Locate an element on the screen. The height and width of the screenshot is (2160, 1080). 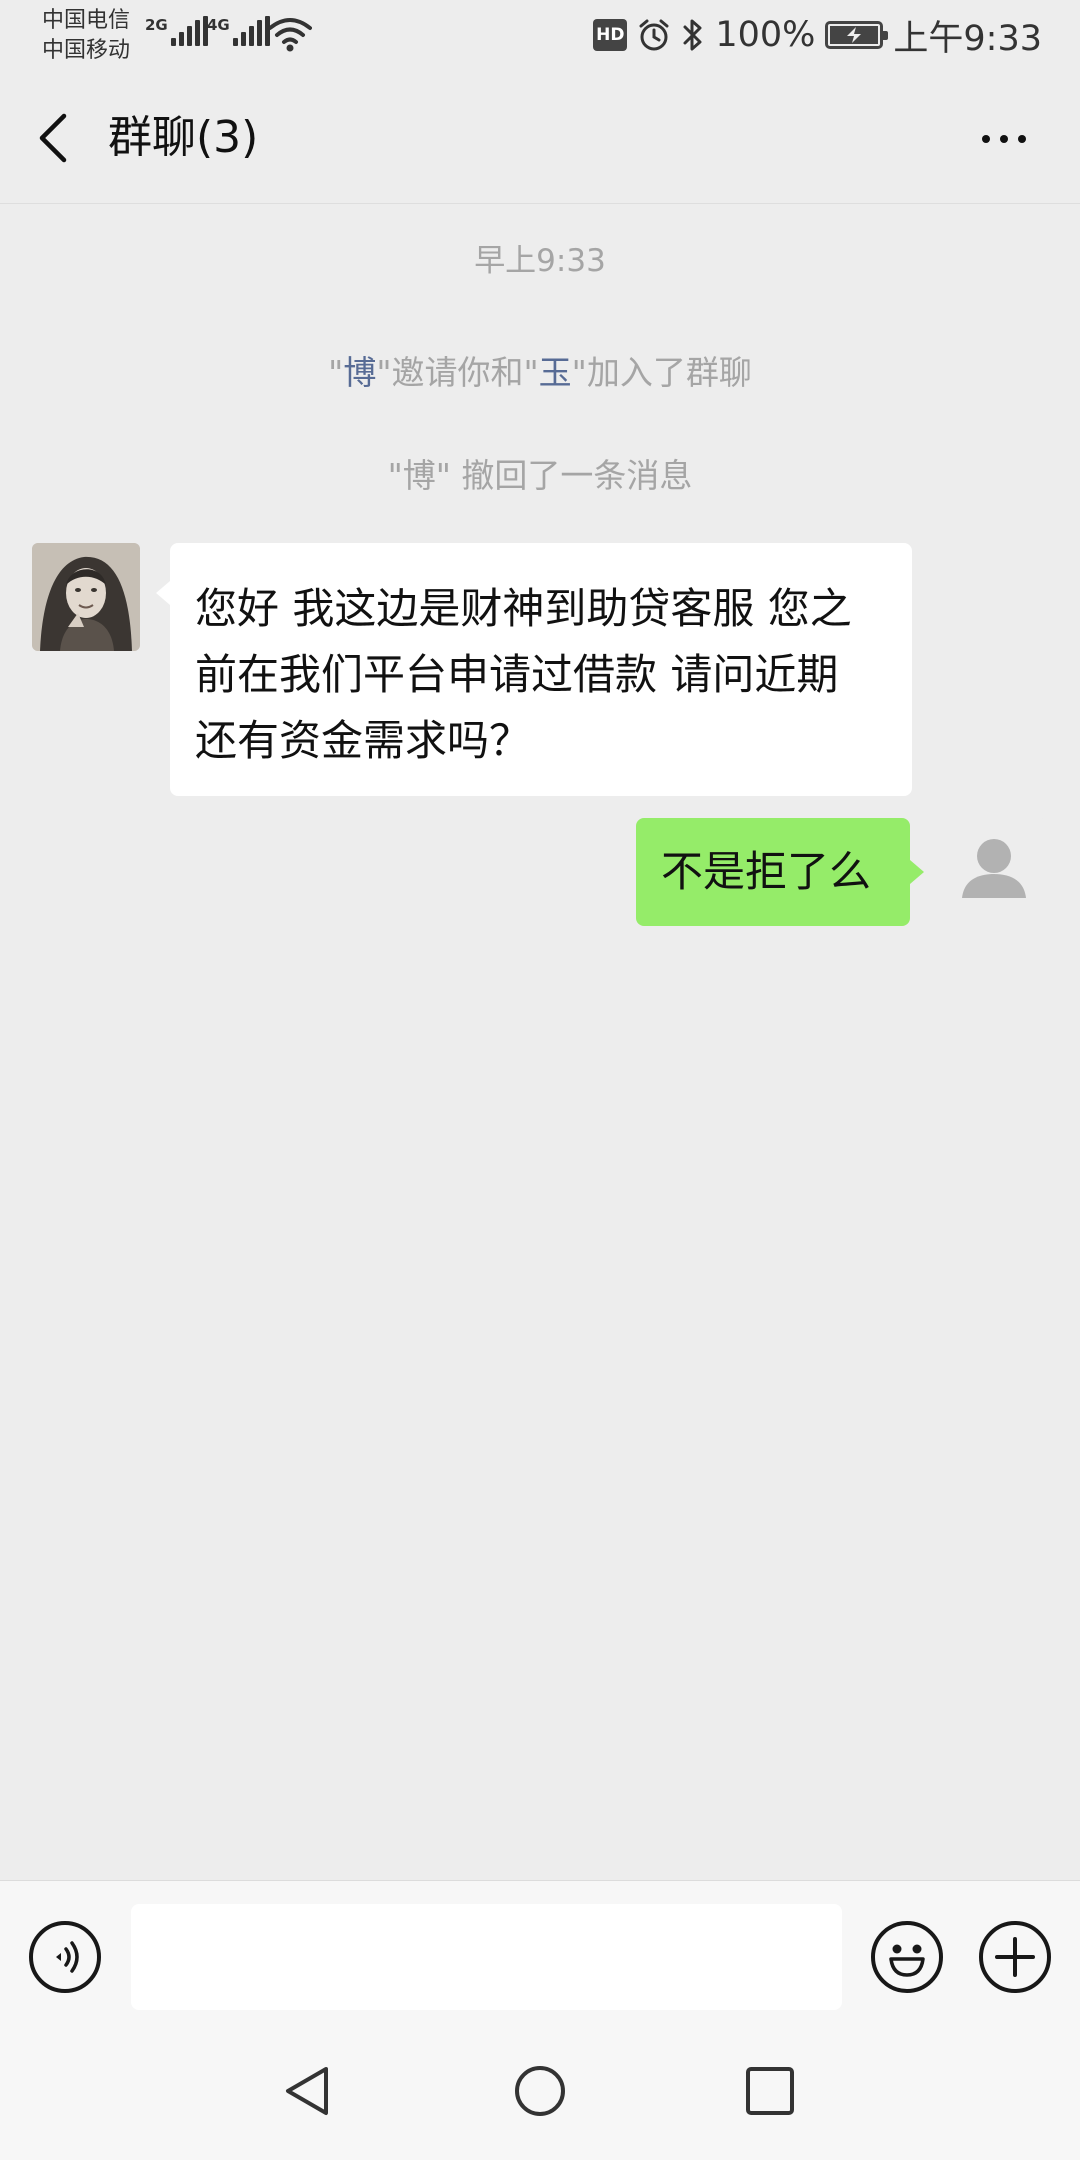
clock: 上午9:33 is located at coordinates (967, 38).